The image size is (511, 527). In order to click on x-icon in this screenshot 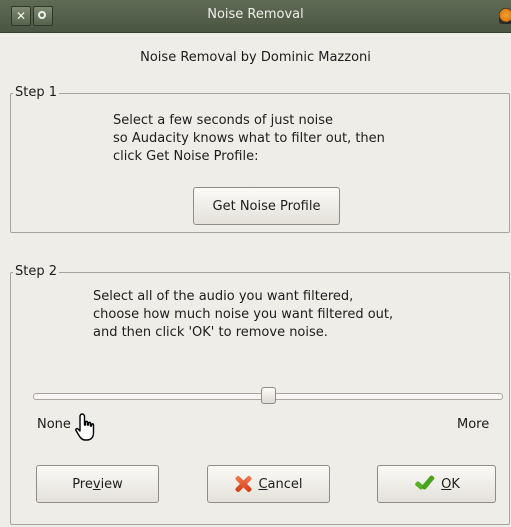, I will do `click(243, 484)`.